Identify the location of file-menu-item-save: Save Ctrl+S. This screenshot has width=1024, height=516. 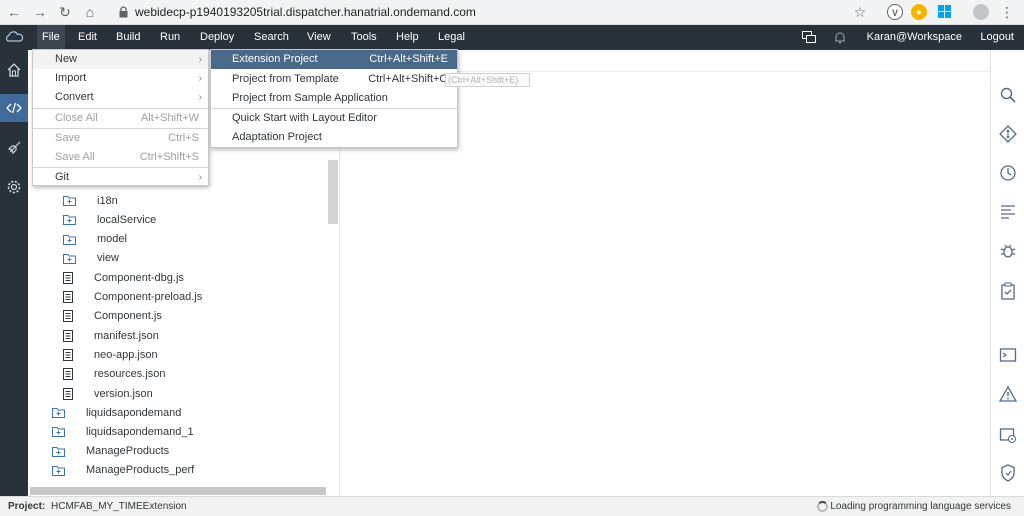
(120, 138).